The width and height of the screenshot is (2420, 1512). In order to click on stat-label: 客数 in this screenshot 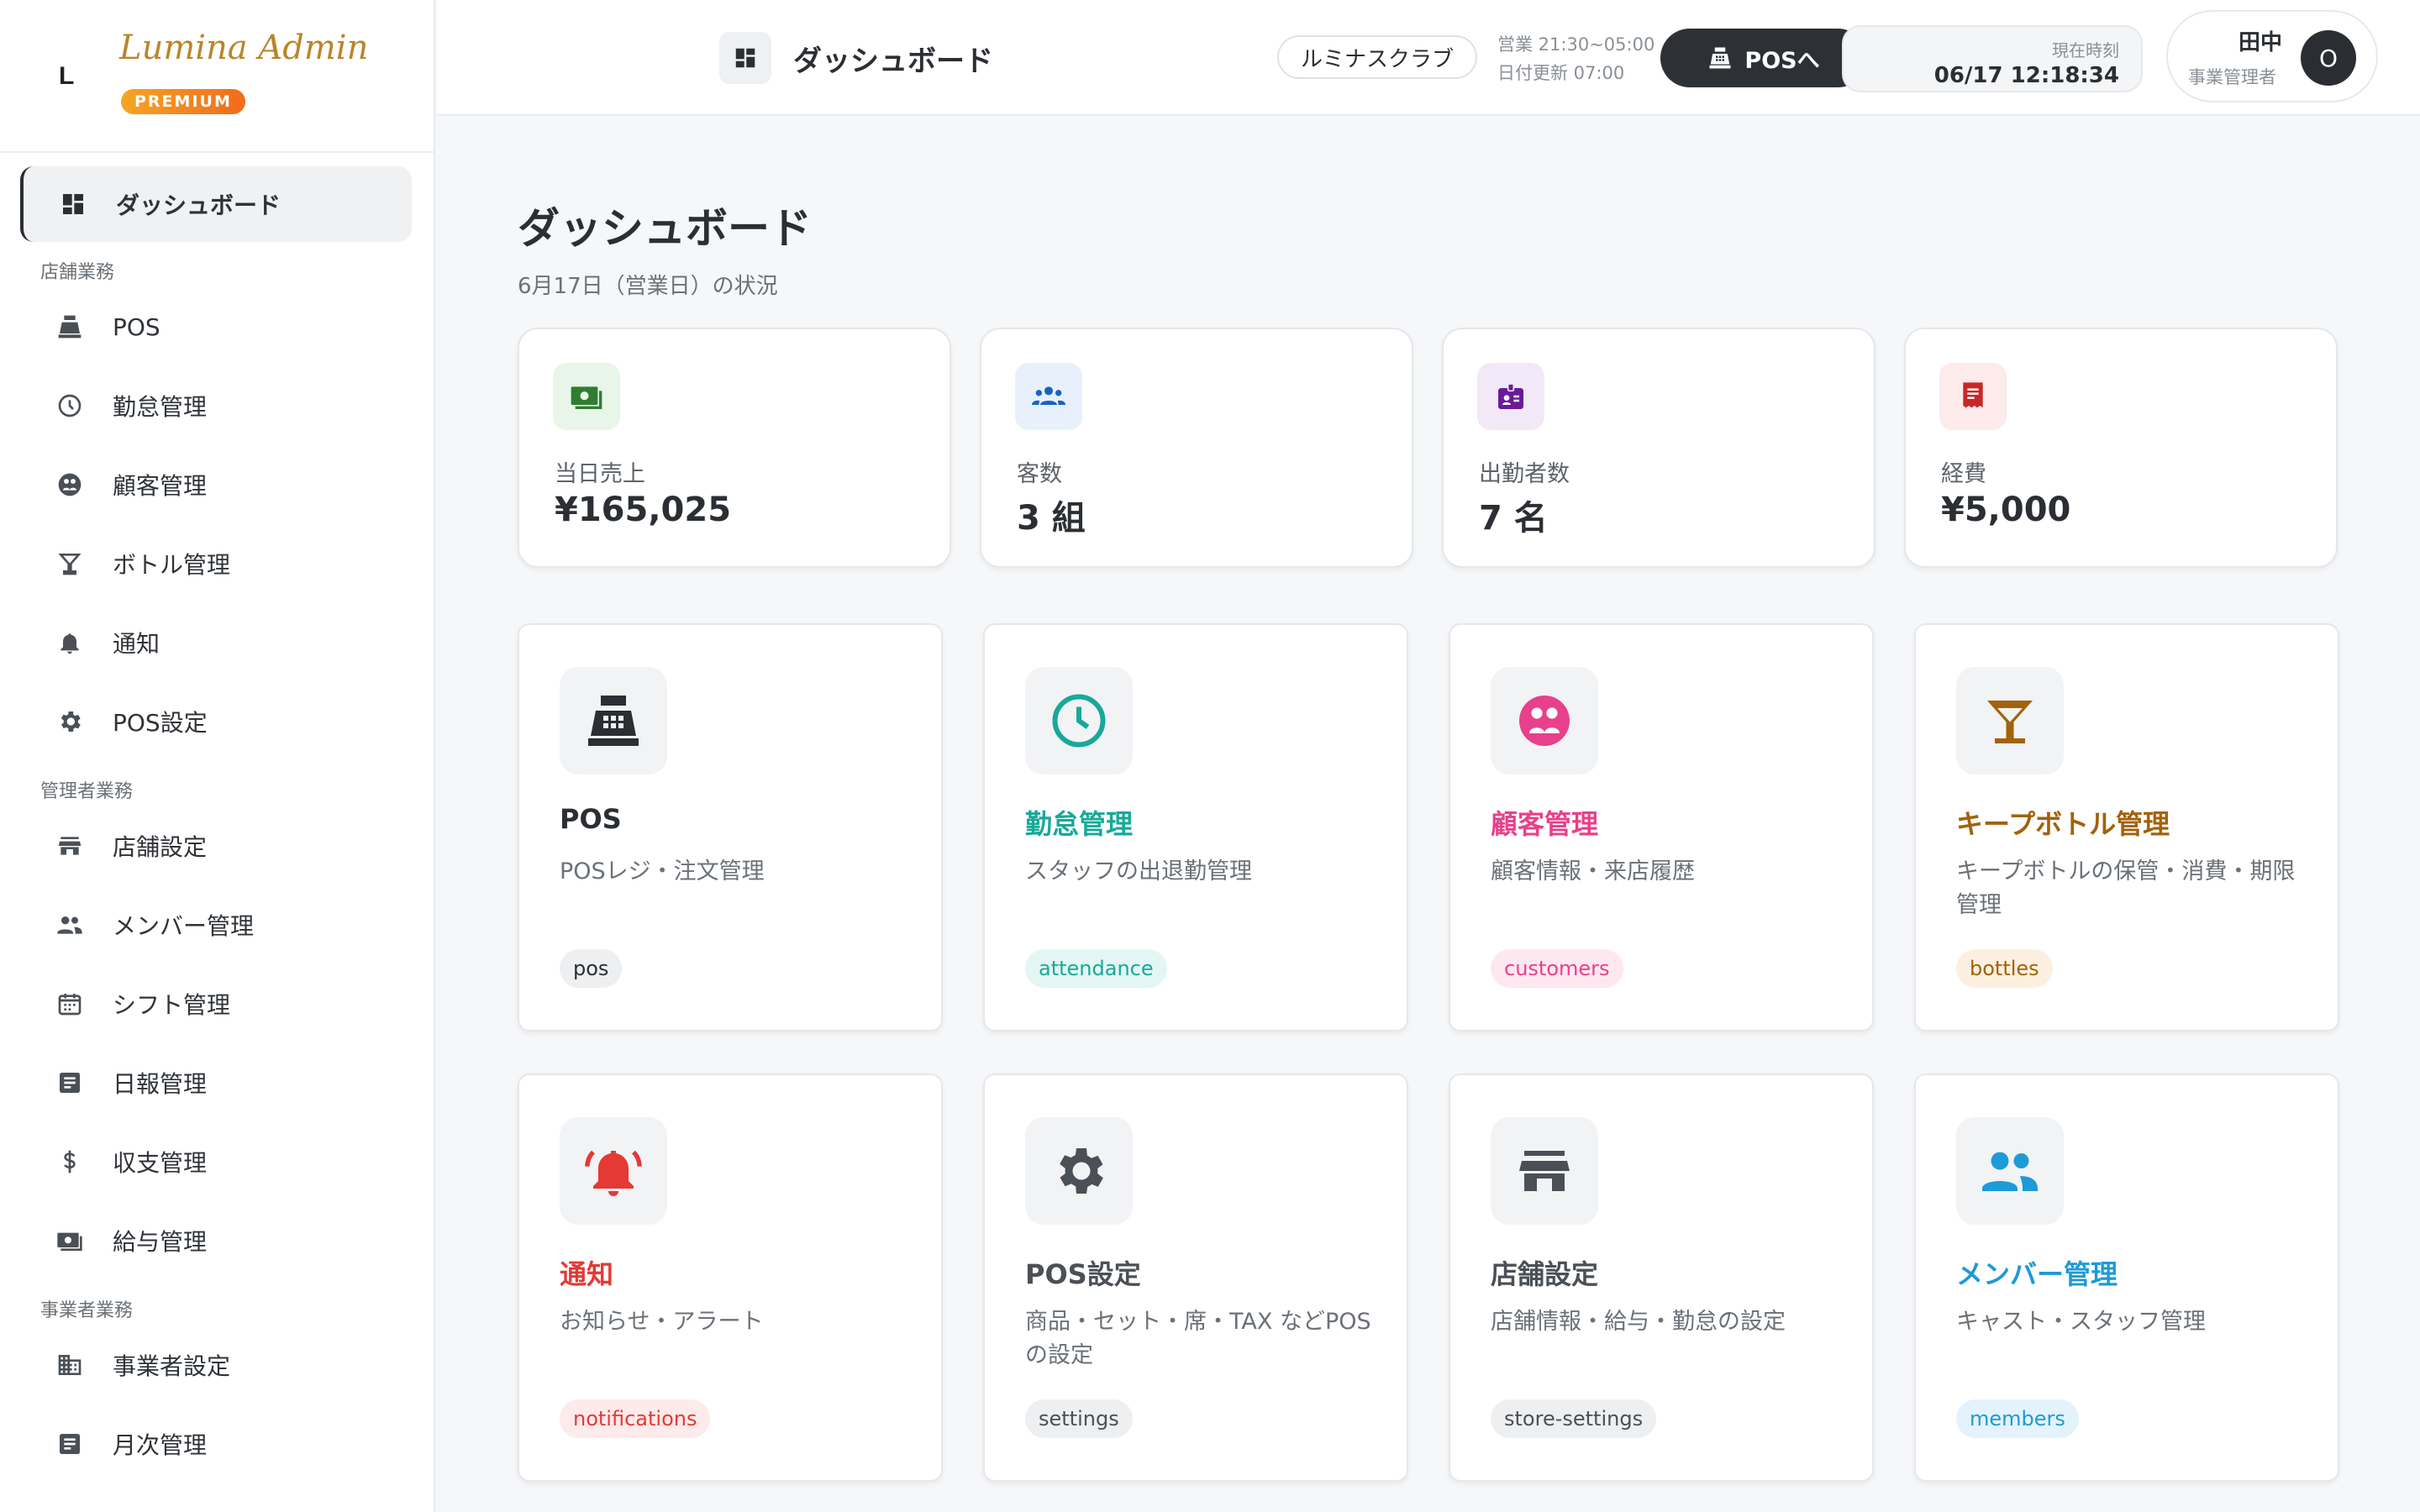, I will do `click(1040, 474)`.